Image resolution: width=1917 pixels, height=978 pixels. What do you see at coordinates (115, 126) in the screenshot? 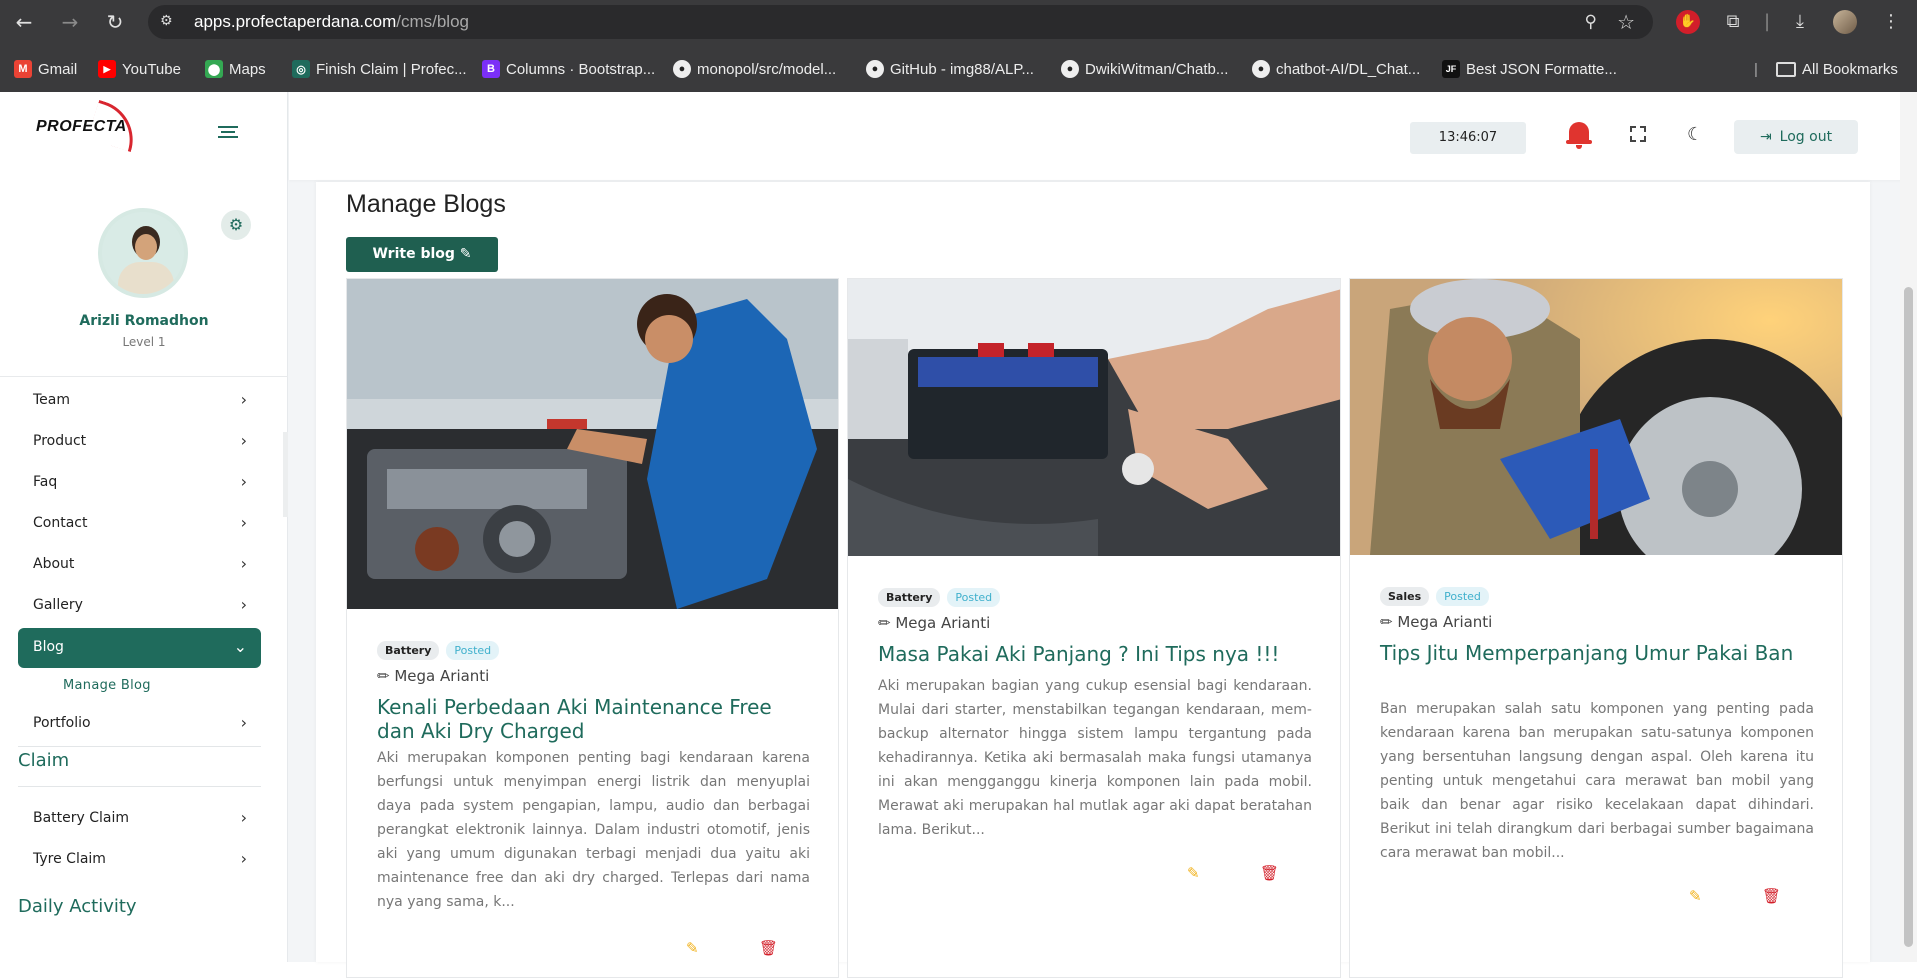
I see `logo-swoosh-icon` at bounding box center [115, 126].